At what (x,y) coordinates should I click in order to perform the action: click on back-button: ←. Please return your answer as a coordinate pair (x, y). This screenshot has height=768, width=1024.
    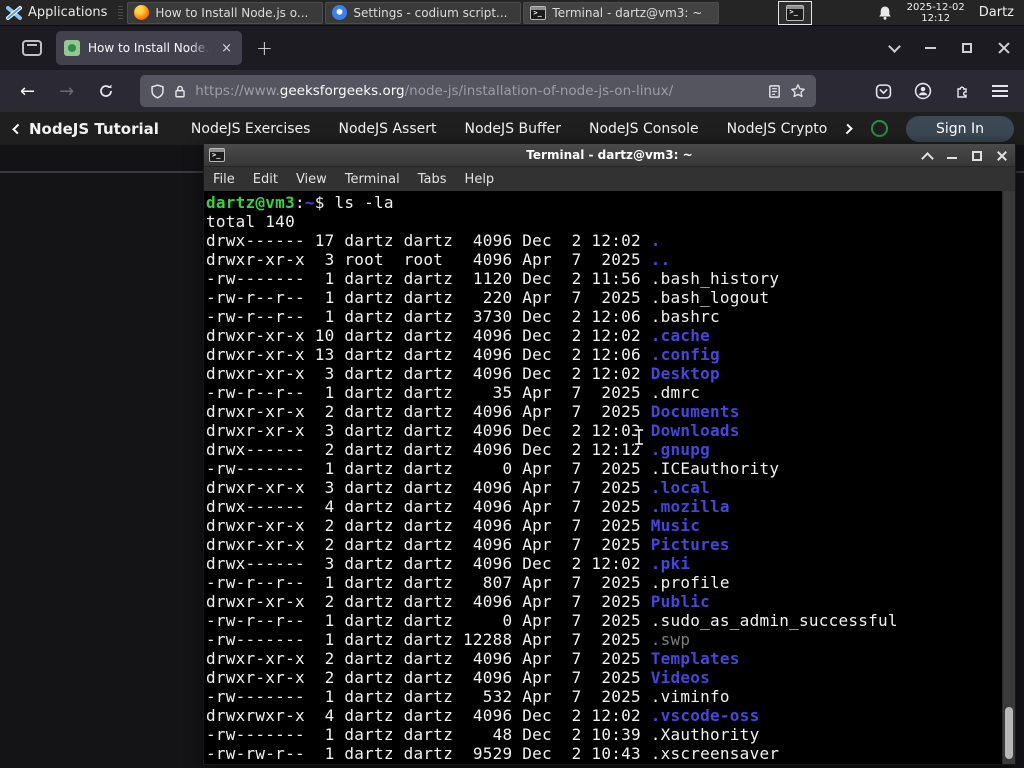
    Looking at the image, I should click on (27, 91).